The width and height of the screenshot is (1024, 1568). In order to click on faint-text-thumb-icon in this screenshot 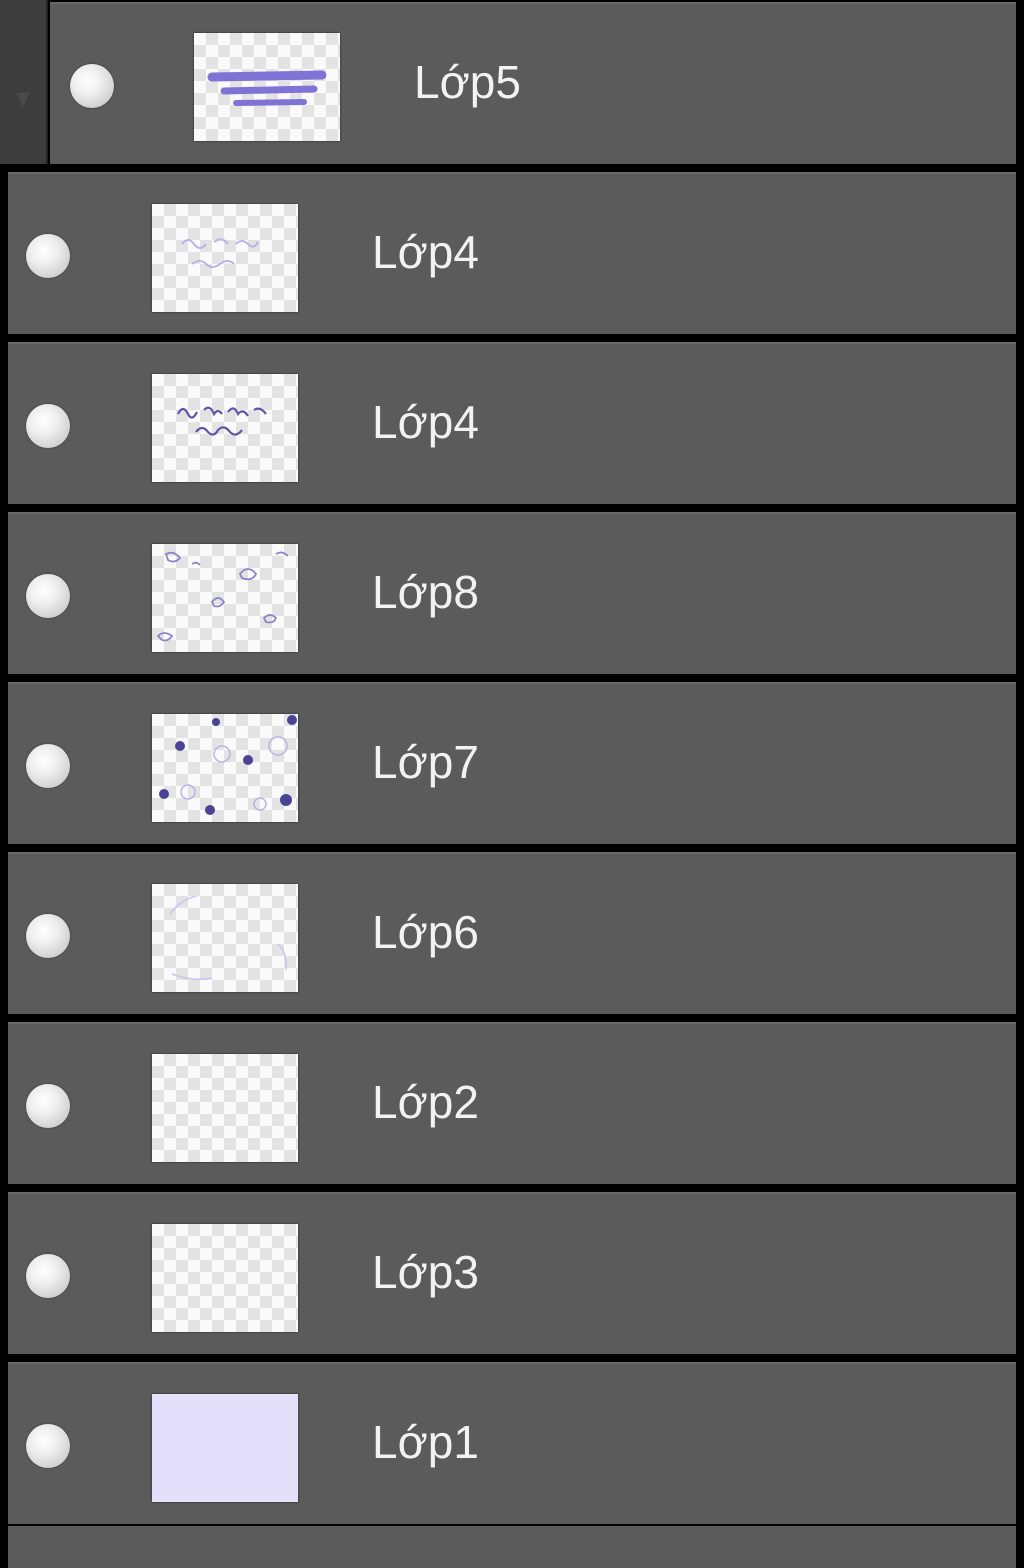, I will do `click(225, 258)`.